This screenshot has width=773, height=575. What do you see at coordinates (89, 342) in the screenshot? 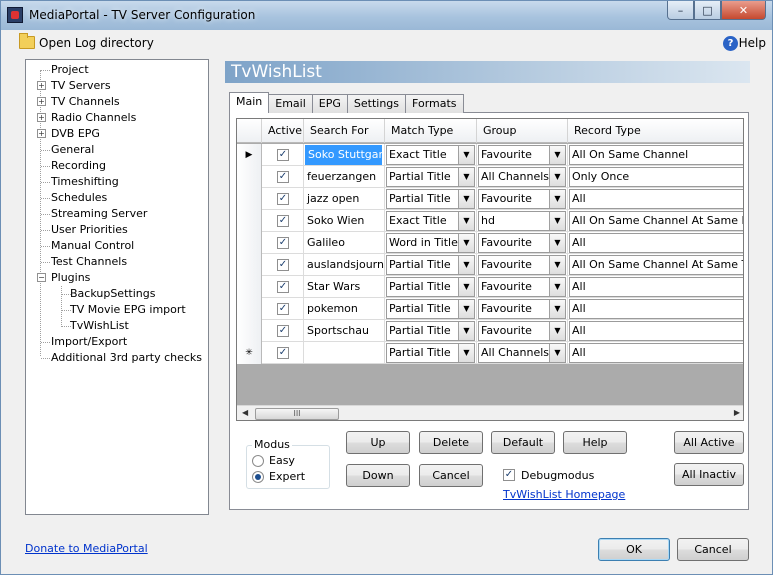
I see `tree-item-import-export: Import/Export` at bounding box center [89, 342].